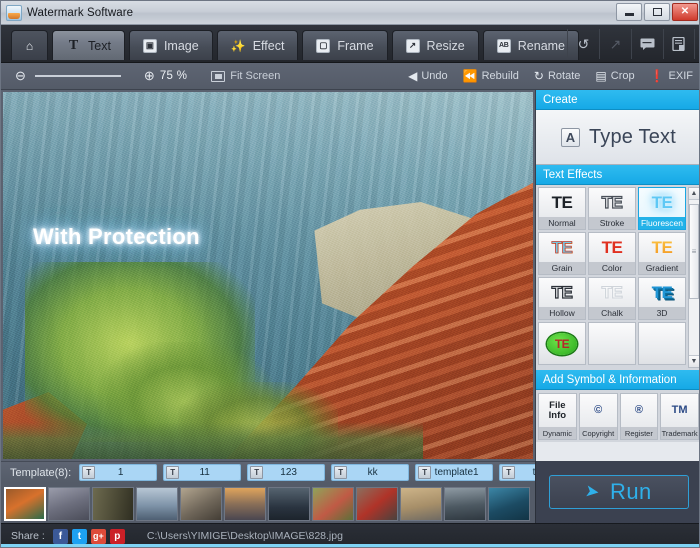 This screenshot has width=700, height=548. I want to click on minimize-button, so click(629, 12).